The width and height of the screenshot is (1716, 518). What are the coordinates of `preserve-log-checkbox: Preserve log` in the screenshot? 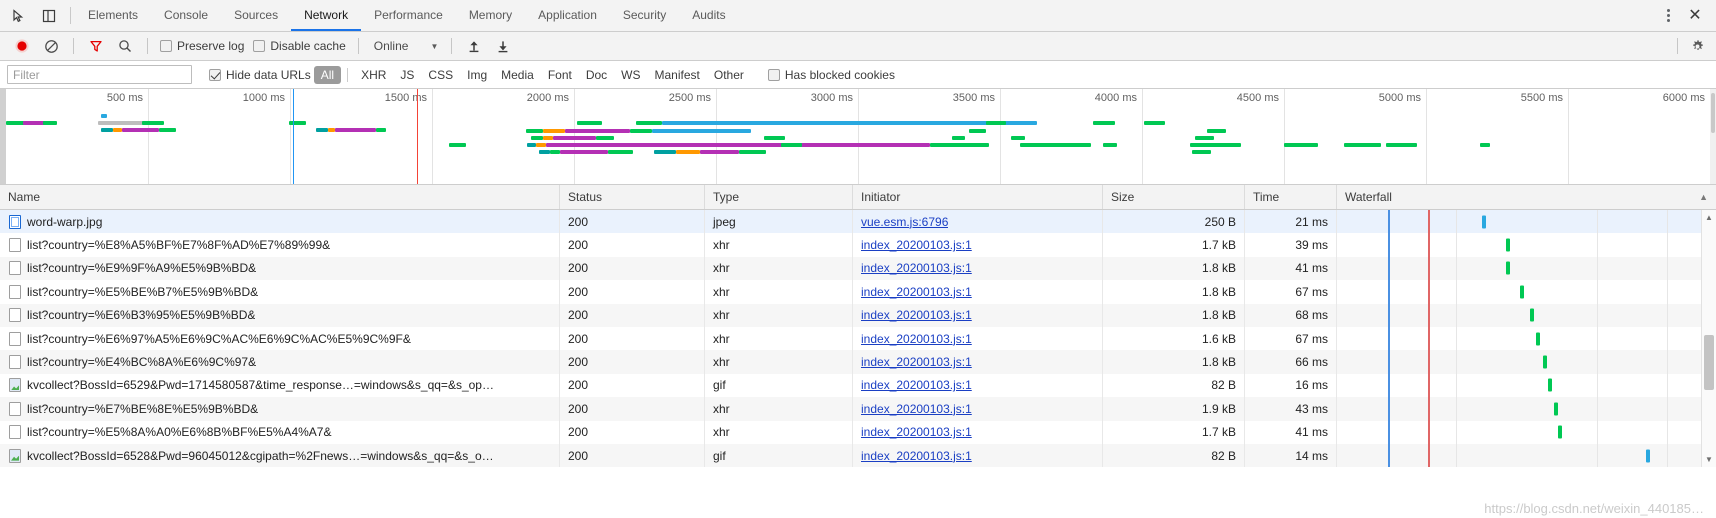 It's located at (202, 46).